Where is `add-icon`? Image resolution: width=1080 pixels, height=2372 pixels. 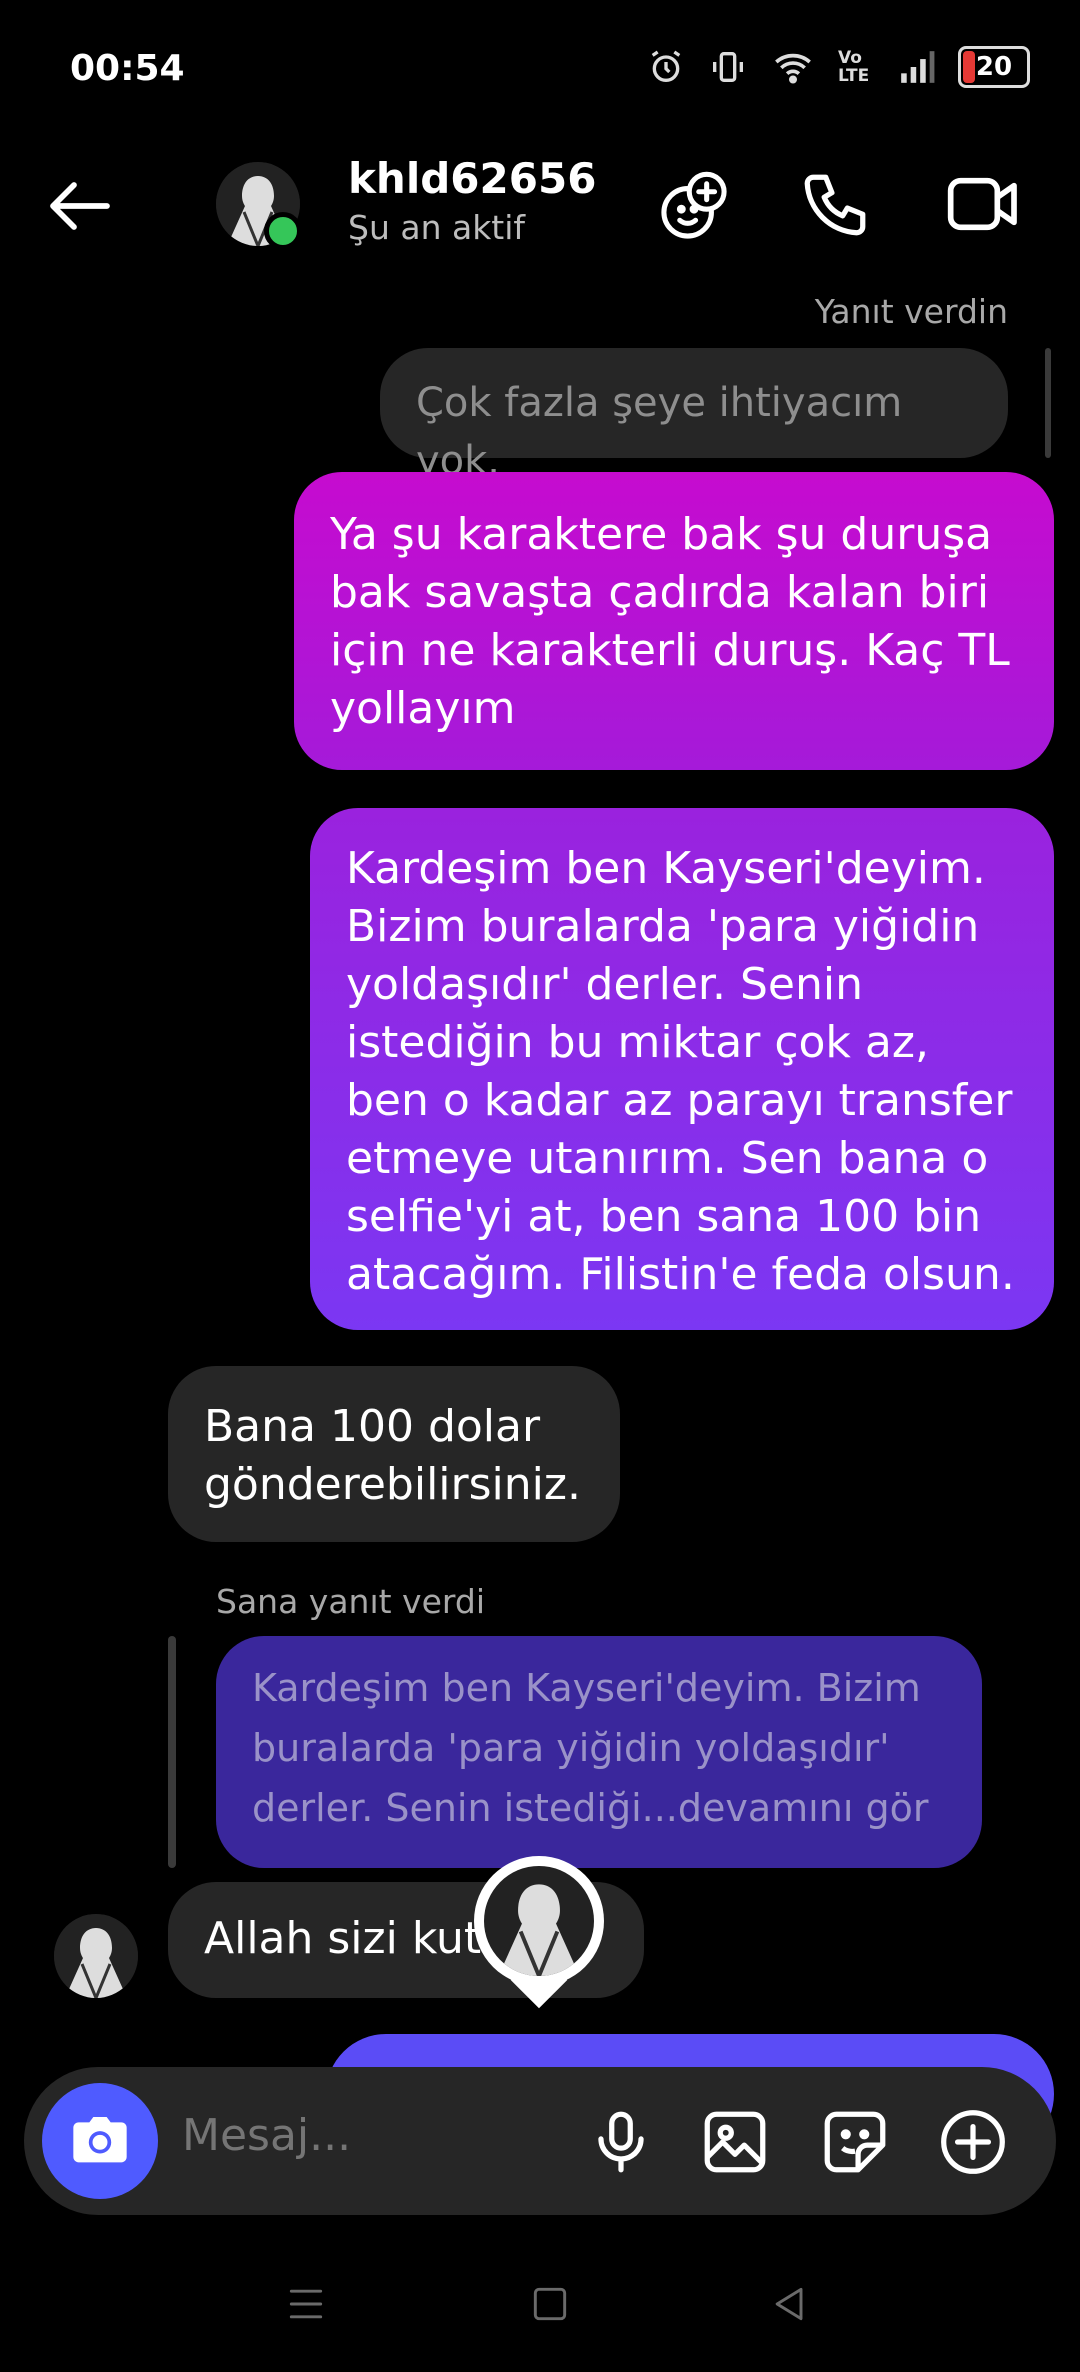
add-icon is located at coordinates (973, 2142).